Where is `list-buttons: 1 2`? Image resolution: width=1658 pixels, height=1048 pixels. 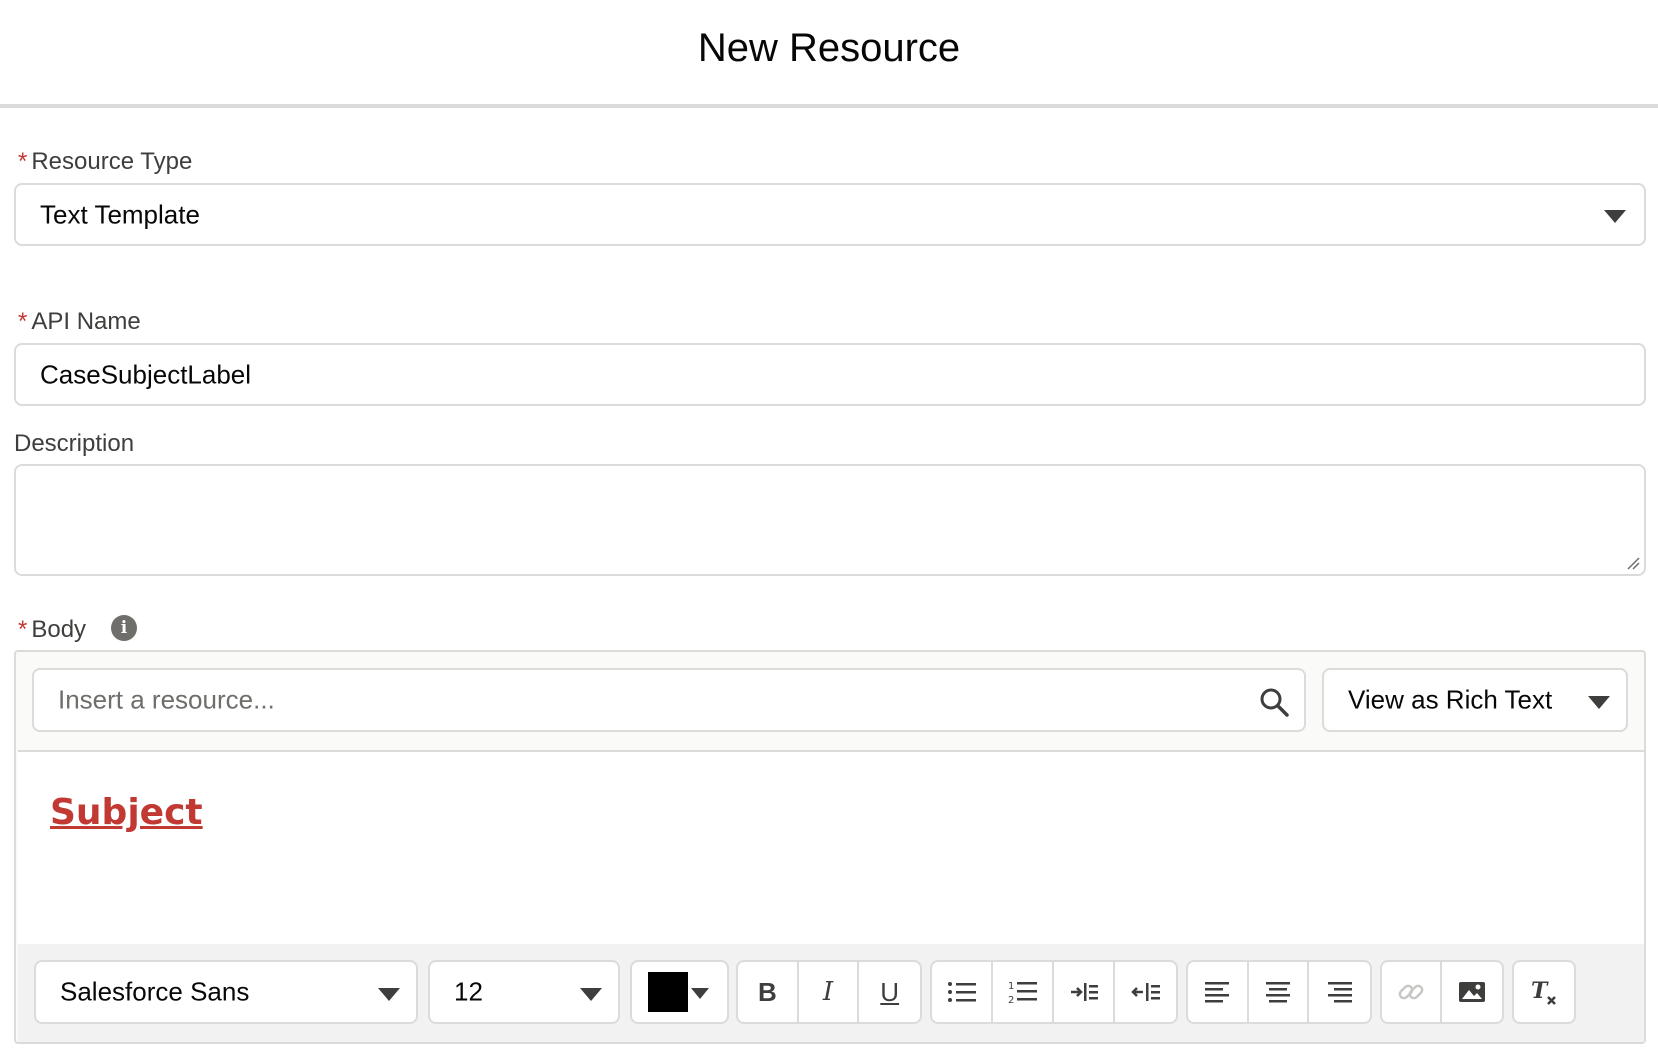 list-buttons: 1 2 is located at coordinates (1054, 992).